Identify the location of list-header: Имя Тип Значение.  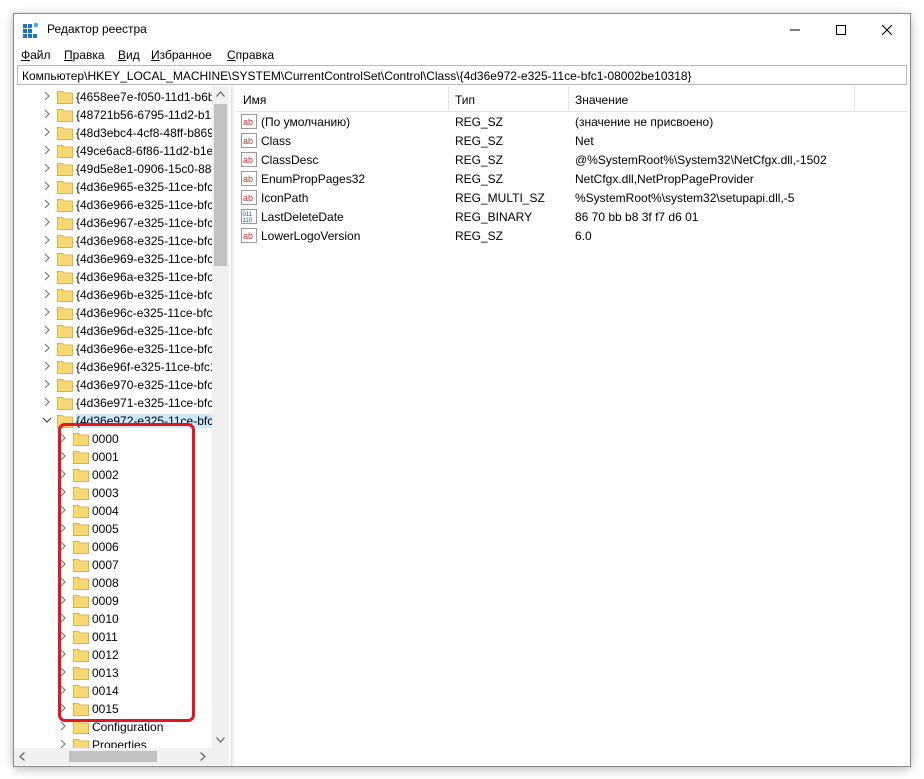
(572, 99).